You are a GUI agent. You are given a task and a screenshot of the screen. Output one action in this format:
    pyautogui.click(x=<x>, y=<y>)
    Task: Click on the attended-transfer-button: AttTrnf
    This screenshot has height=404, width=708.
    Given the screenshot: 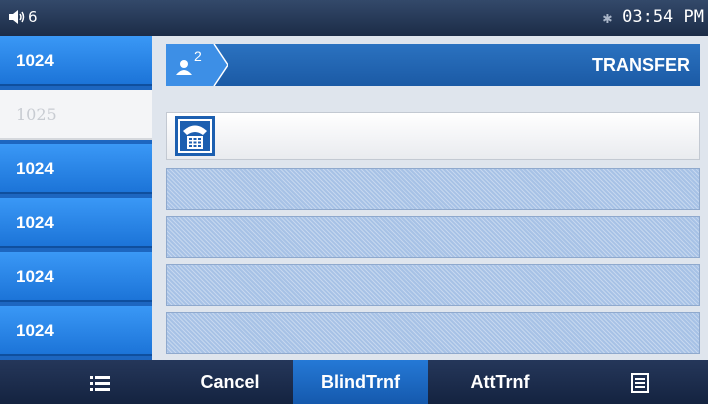 What is the action you would take?
    pyautogui.click(x=500, y=382)
    